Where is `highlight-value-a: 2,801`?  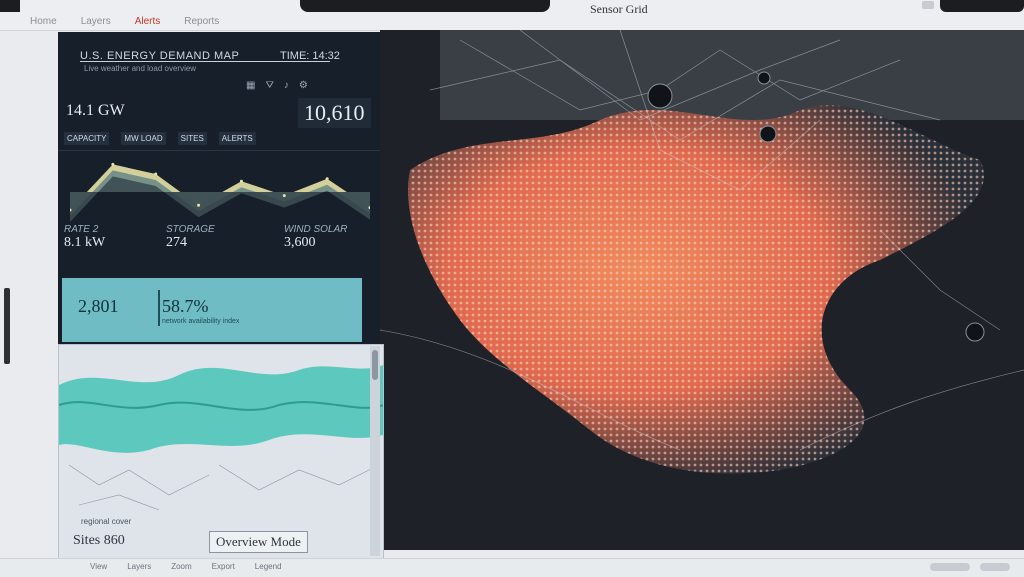
highlight-value-a: 2,801 is located at coordinates (98, 306).